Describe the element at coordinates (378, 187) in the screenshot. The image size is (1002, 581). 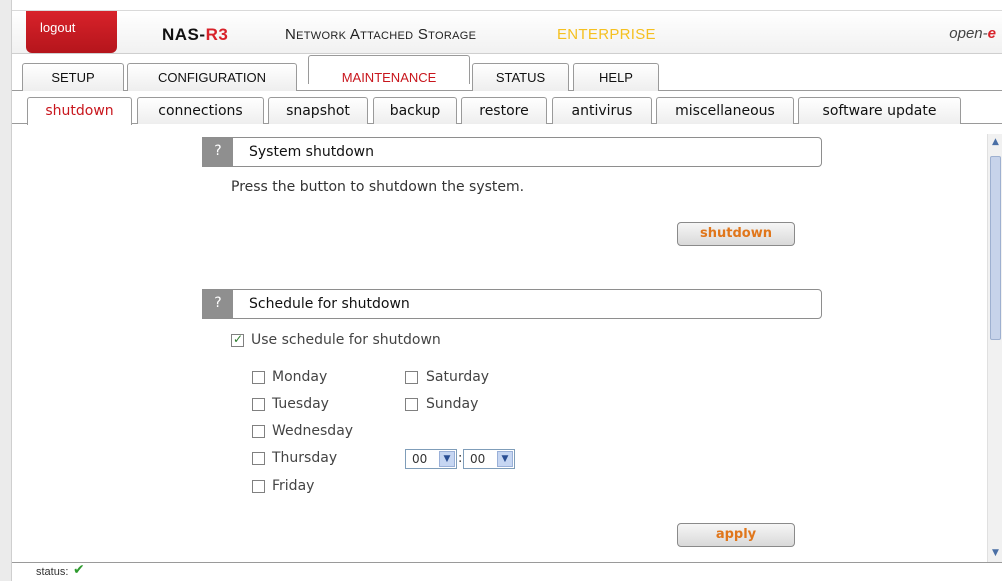
I see `shutdown-description: Press the button to shutdown the system.` at that location.